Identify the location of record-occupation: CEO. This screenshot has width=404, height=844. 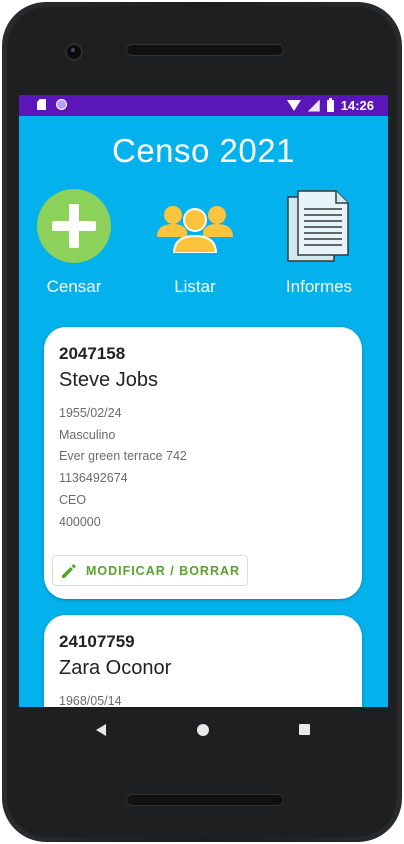
(73, 499).